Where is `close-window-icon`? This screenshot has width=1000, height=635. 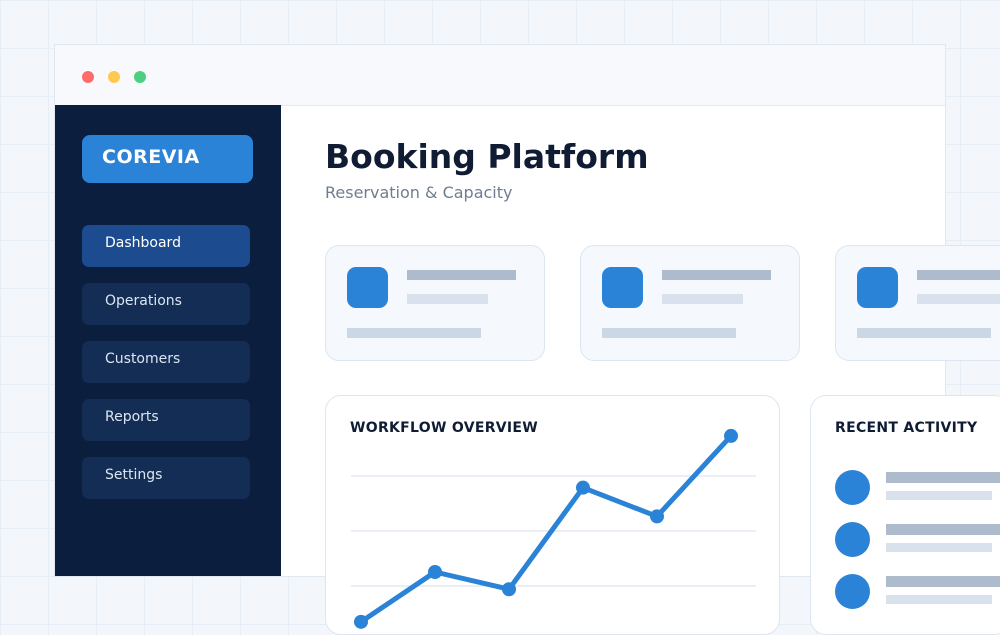
close-window-icon is located at coordinates (88, 77).